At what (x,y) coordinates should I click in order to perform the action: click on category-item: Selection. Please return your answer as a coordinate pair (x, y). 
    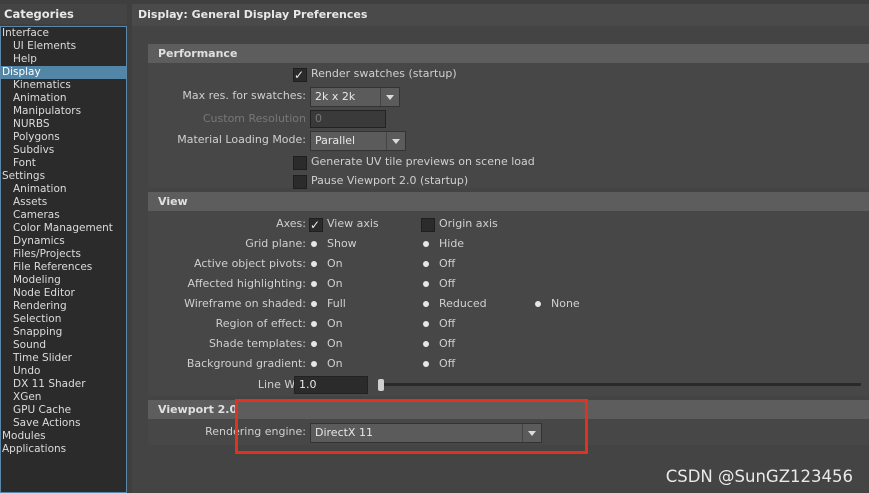
    Looking at the image, I should click on (63, 319).